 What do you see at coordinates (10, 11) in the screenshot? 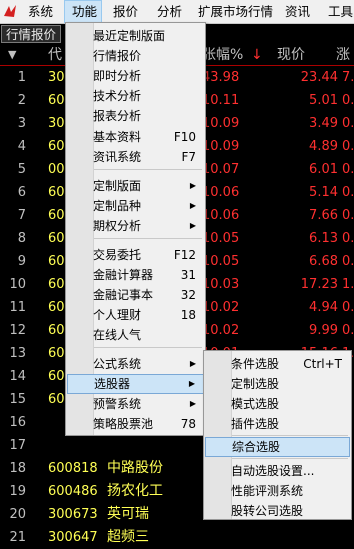
I see `app-logo-icon` at bounding box center [10, 11].